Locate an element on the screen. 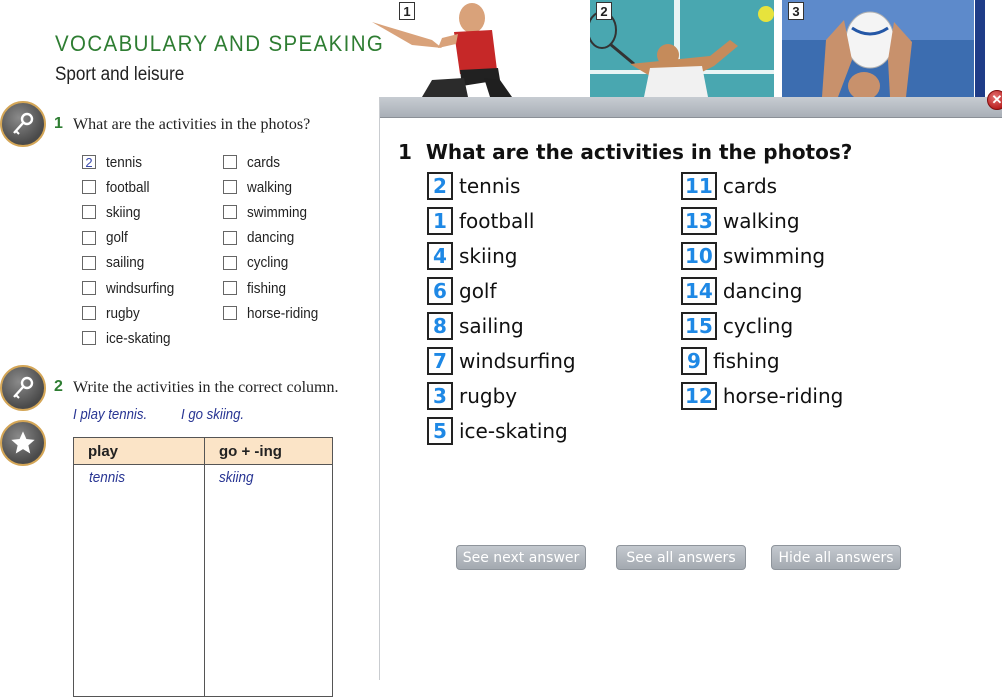 This screenshot has height=697, width=1002. example-sentence-play: I play tennis. is located at coordinates (110, 414).